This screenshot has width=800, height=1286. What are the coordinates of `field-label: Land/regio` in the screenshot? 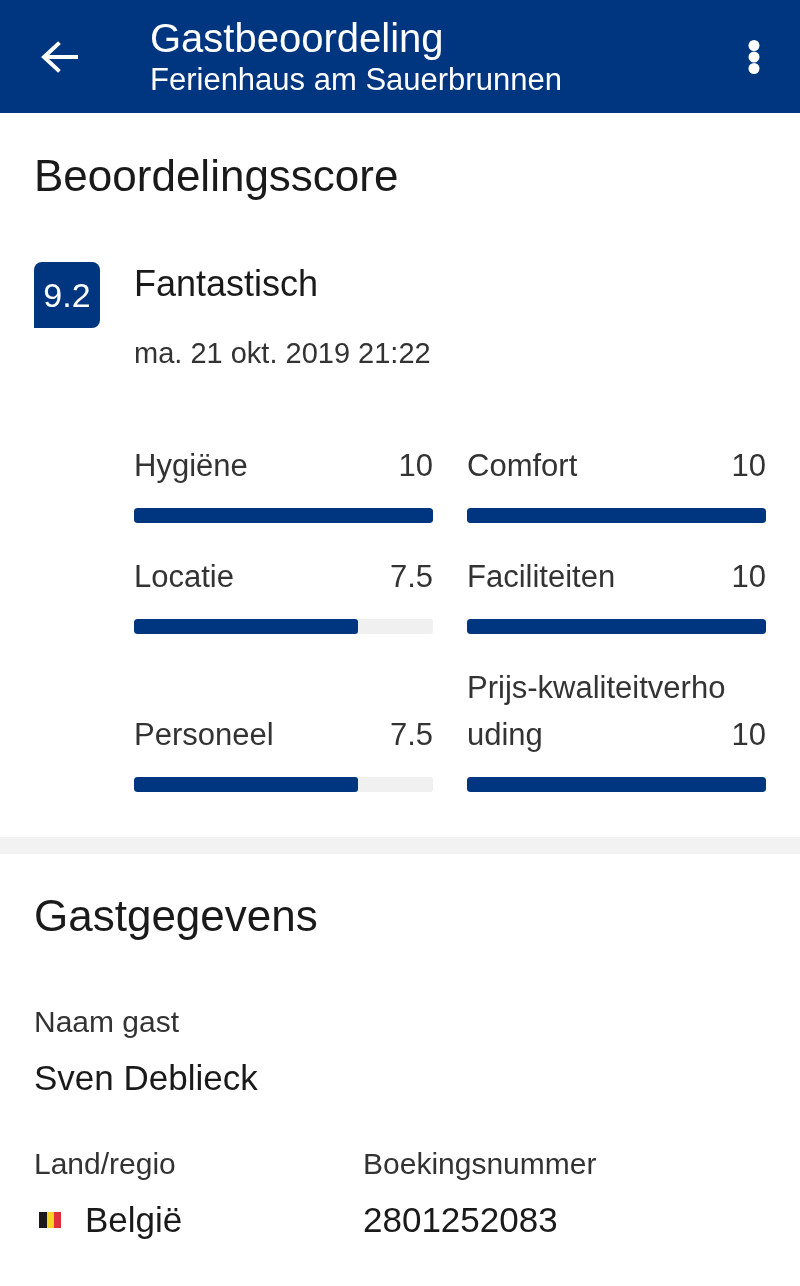 It's located at (105, 1164).